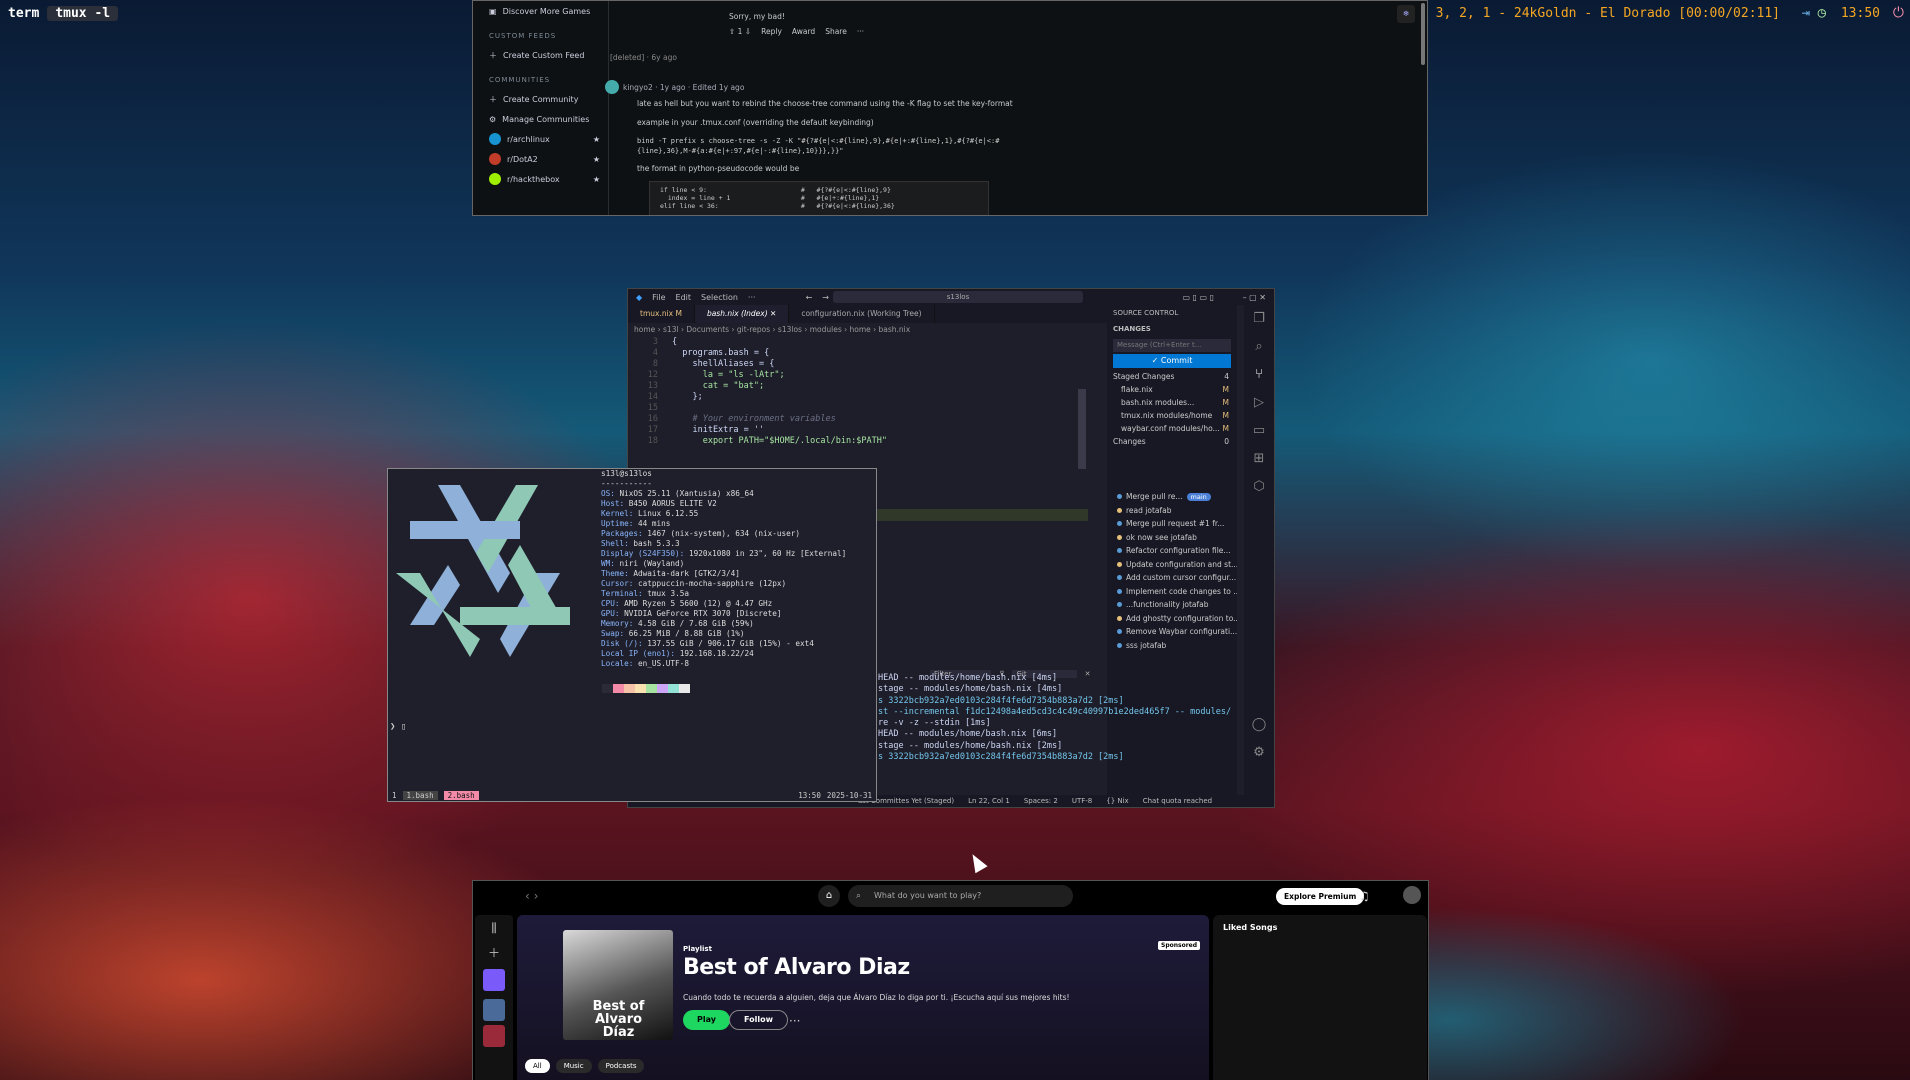 This screenshot has height=1080, width=1910. What do you see at coordinates (773, 313) in the screenshot?
I see `close-icon: ✕` at bounding box center [773, 313].